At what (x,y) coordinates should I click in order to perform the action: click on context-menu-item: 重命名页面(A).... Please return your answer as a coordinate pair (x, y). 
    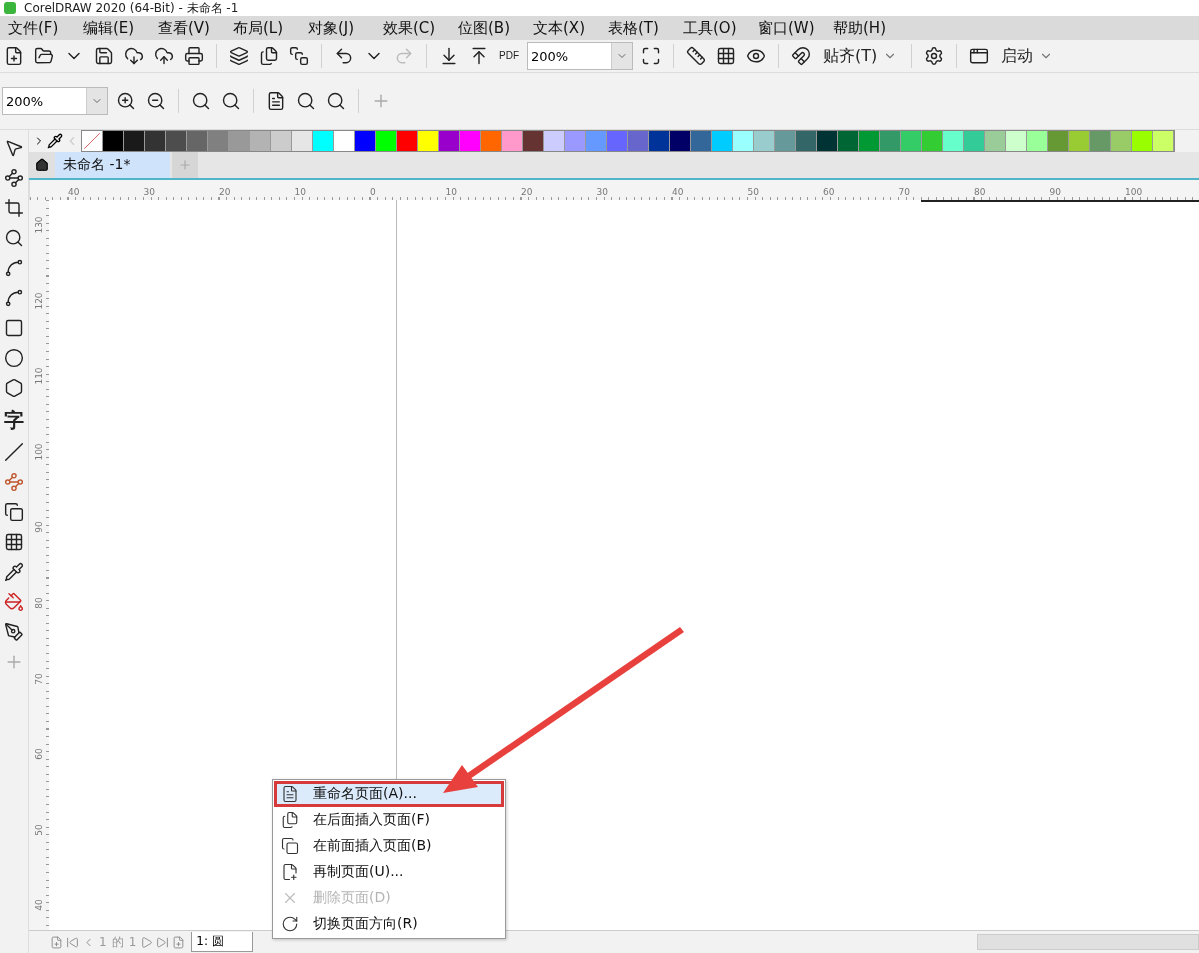
    Looking at the image, I should click on (389, 794).